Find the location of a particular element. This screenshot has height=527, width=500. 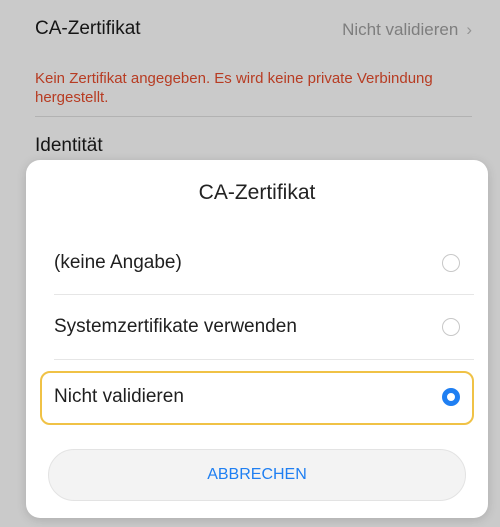

radio-checked-icon is located at coordinates (451, 397).